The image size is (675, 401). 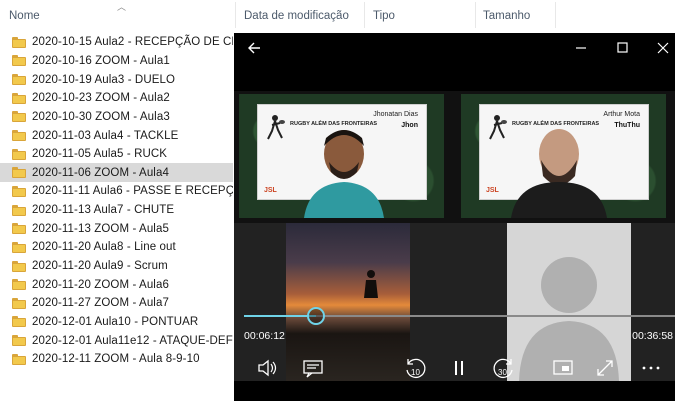 I want to click on captions-icon, so click(x=313, y=368).